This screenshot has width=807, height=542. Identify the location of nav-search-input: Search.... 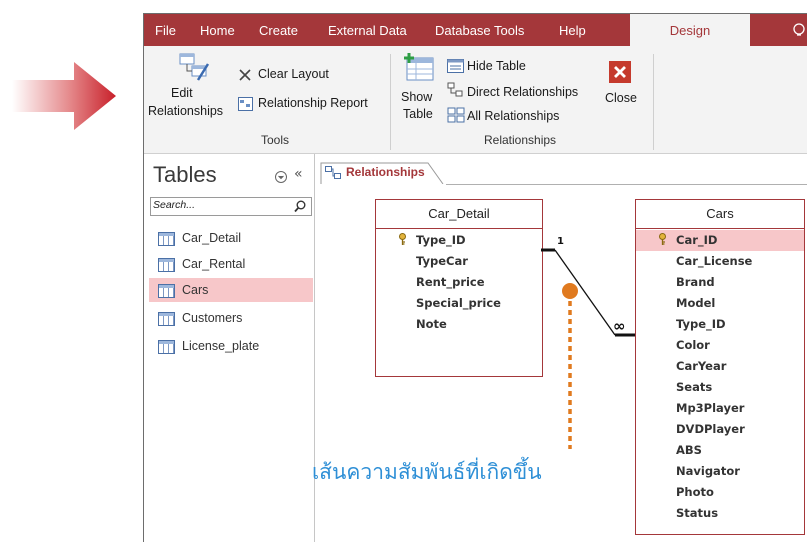
(231, 206).